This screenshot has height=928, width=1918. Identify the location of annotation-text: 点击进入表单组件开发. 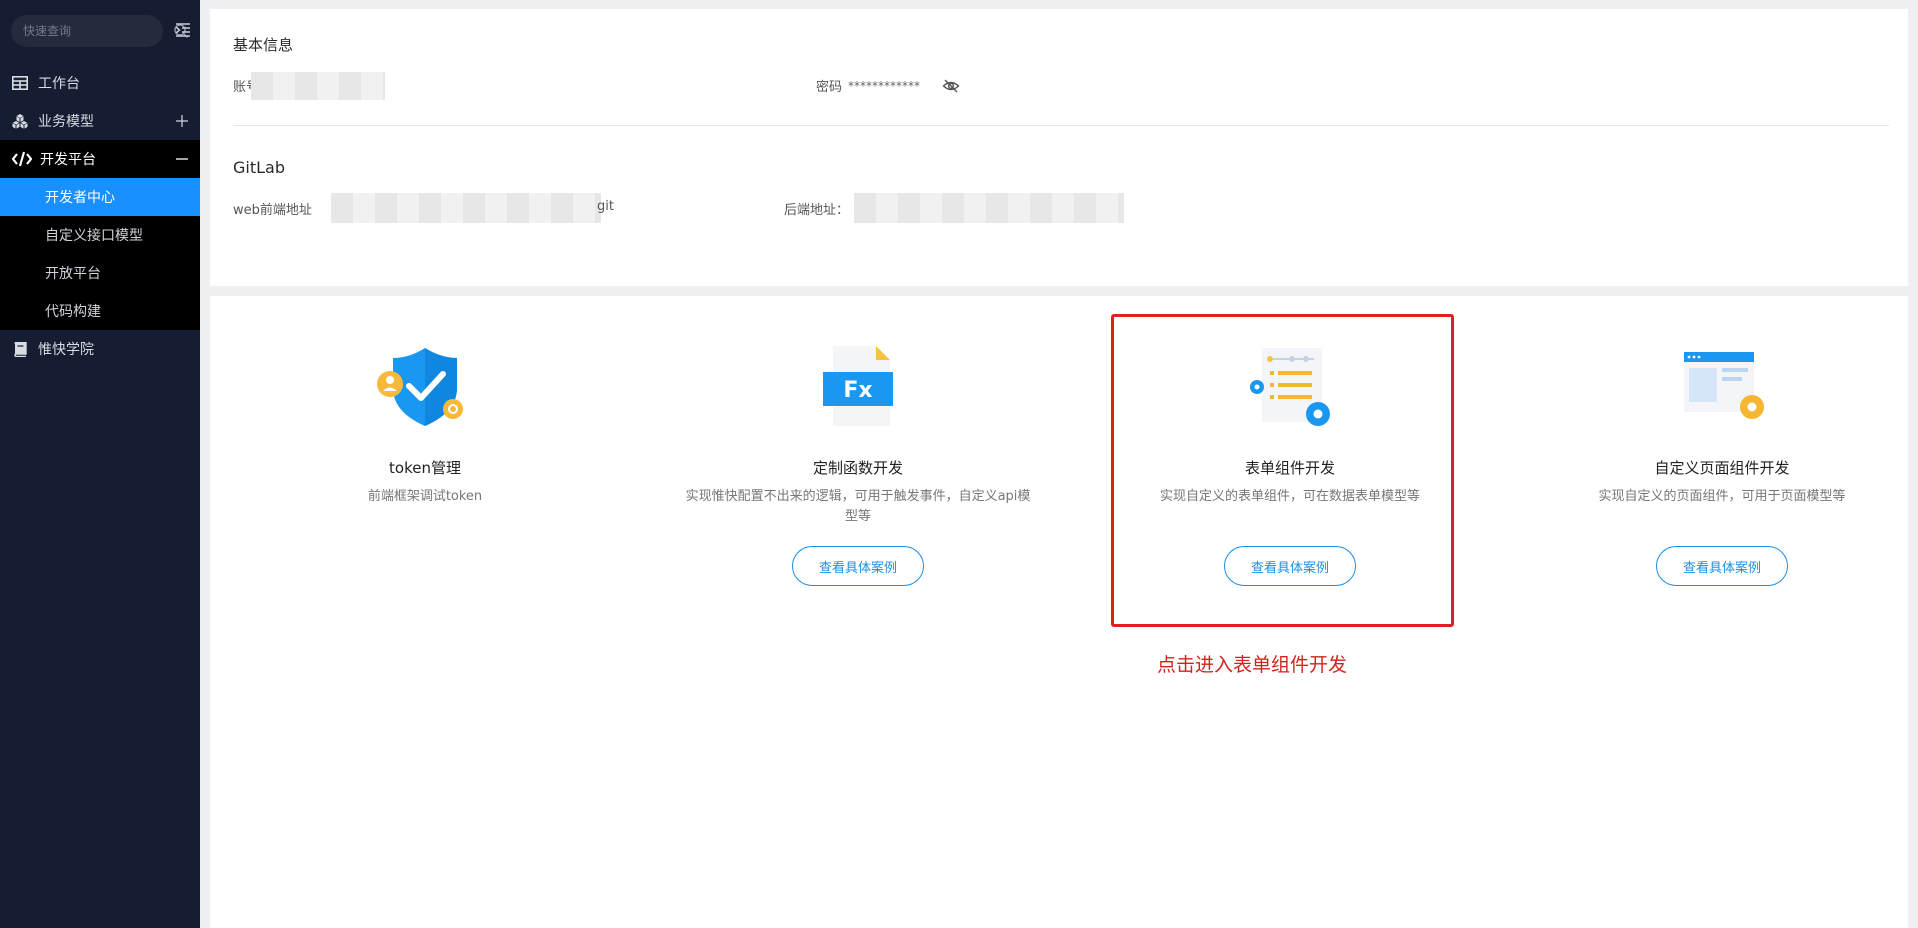
(1252, 665).